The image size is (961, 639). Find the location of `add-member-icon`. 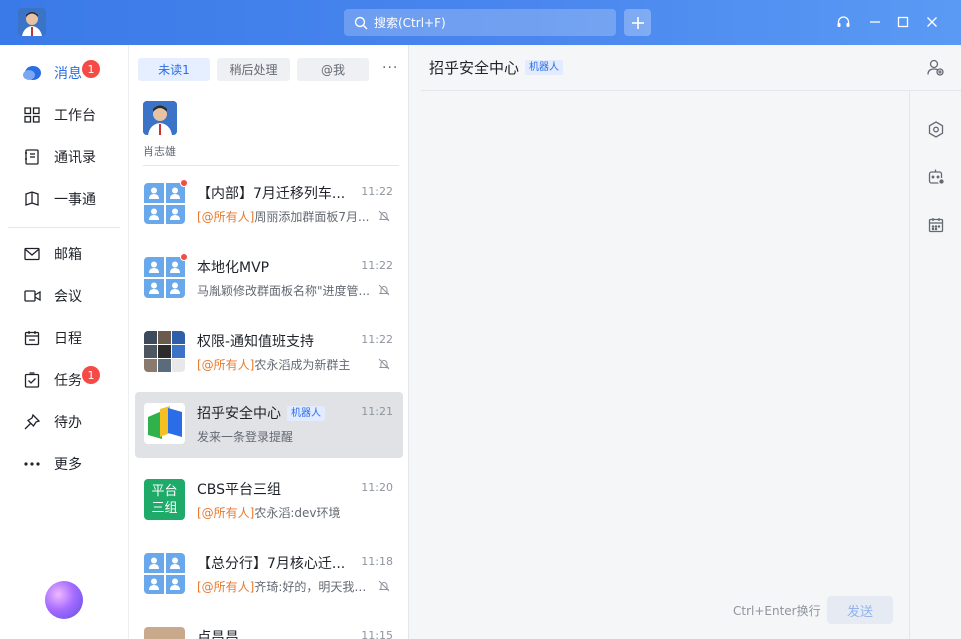

add-member-icon is located at coordinates (935, 67).